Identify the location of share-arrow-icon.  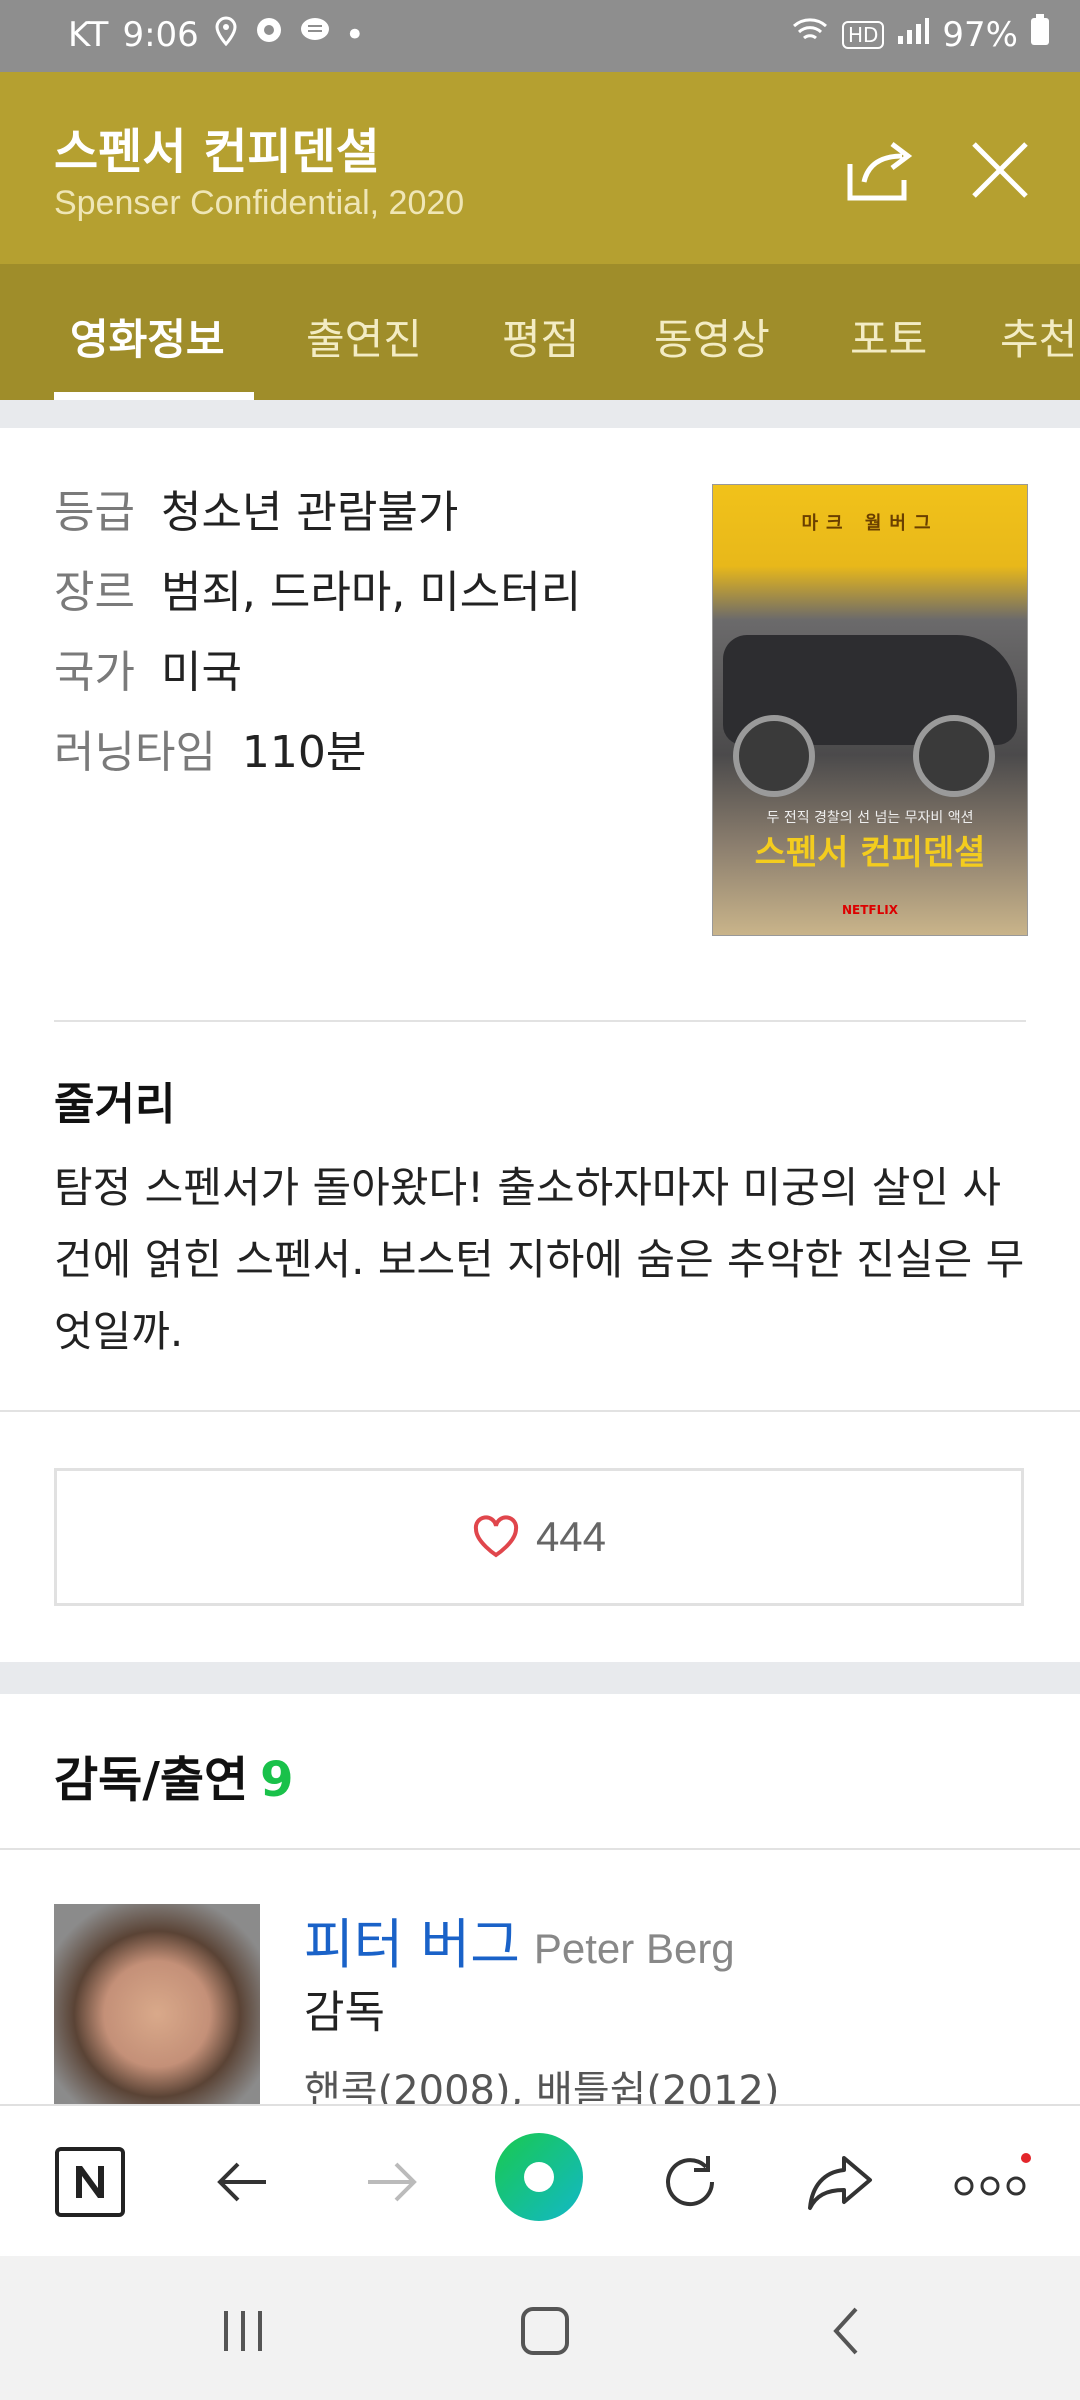
(840, 2183).